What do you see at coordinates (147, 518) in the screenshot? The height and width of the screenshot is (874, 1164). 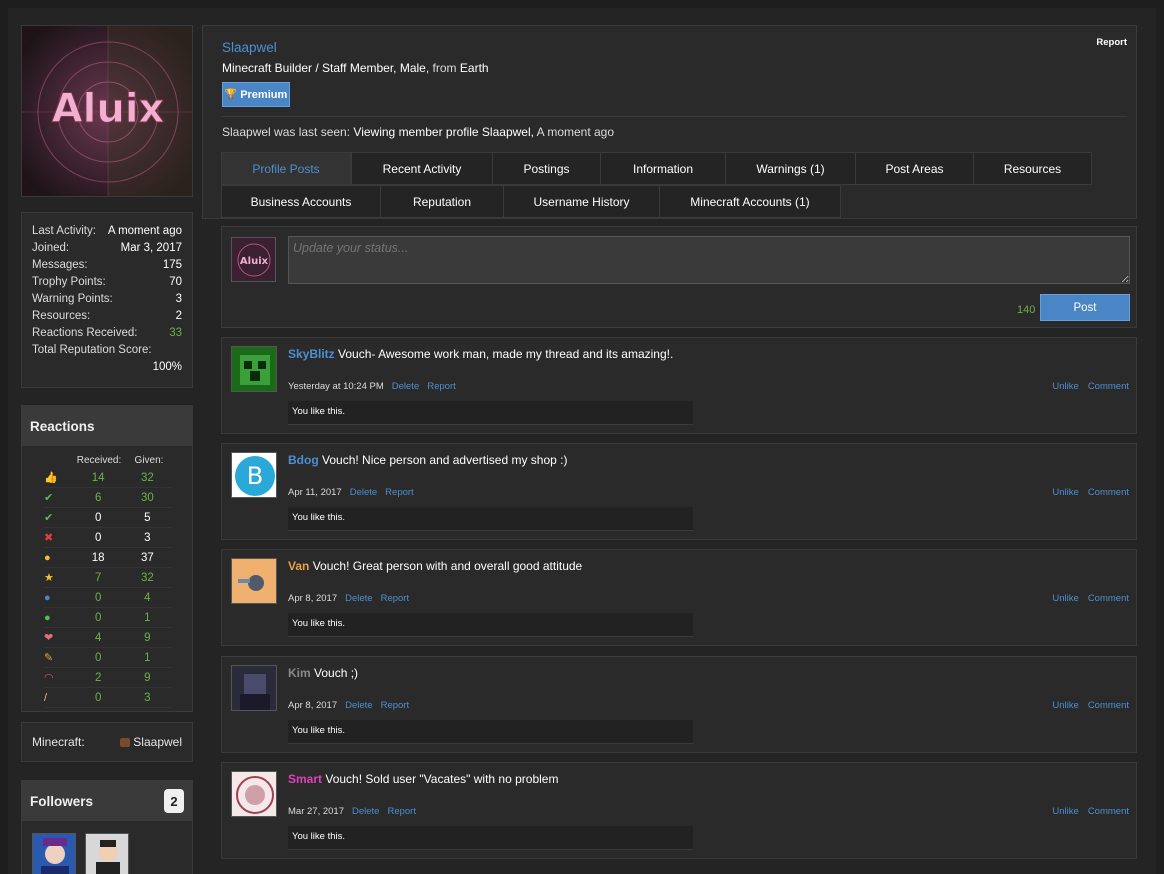 I see `reaction-given: 5` at bounding box center [147, 518].